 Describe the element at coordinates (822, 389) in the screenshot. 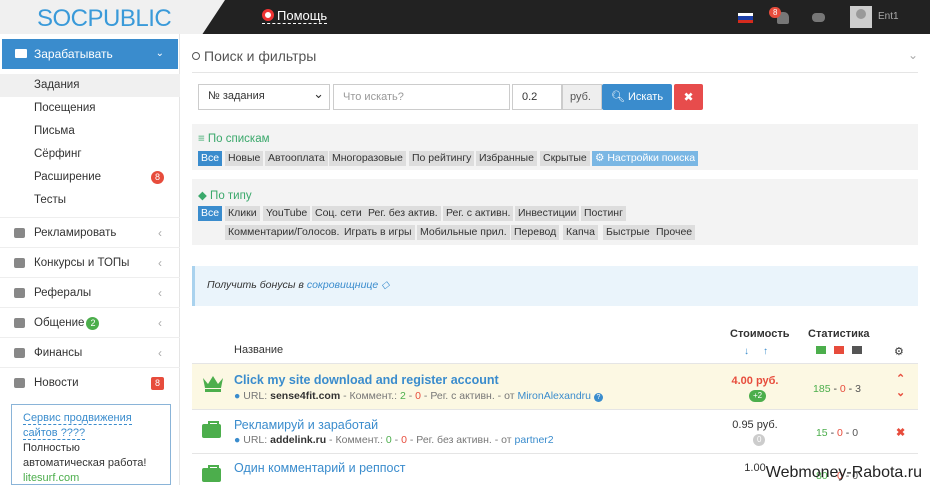

I see `stat-done: 185` at that location.